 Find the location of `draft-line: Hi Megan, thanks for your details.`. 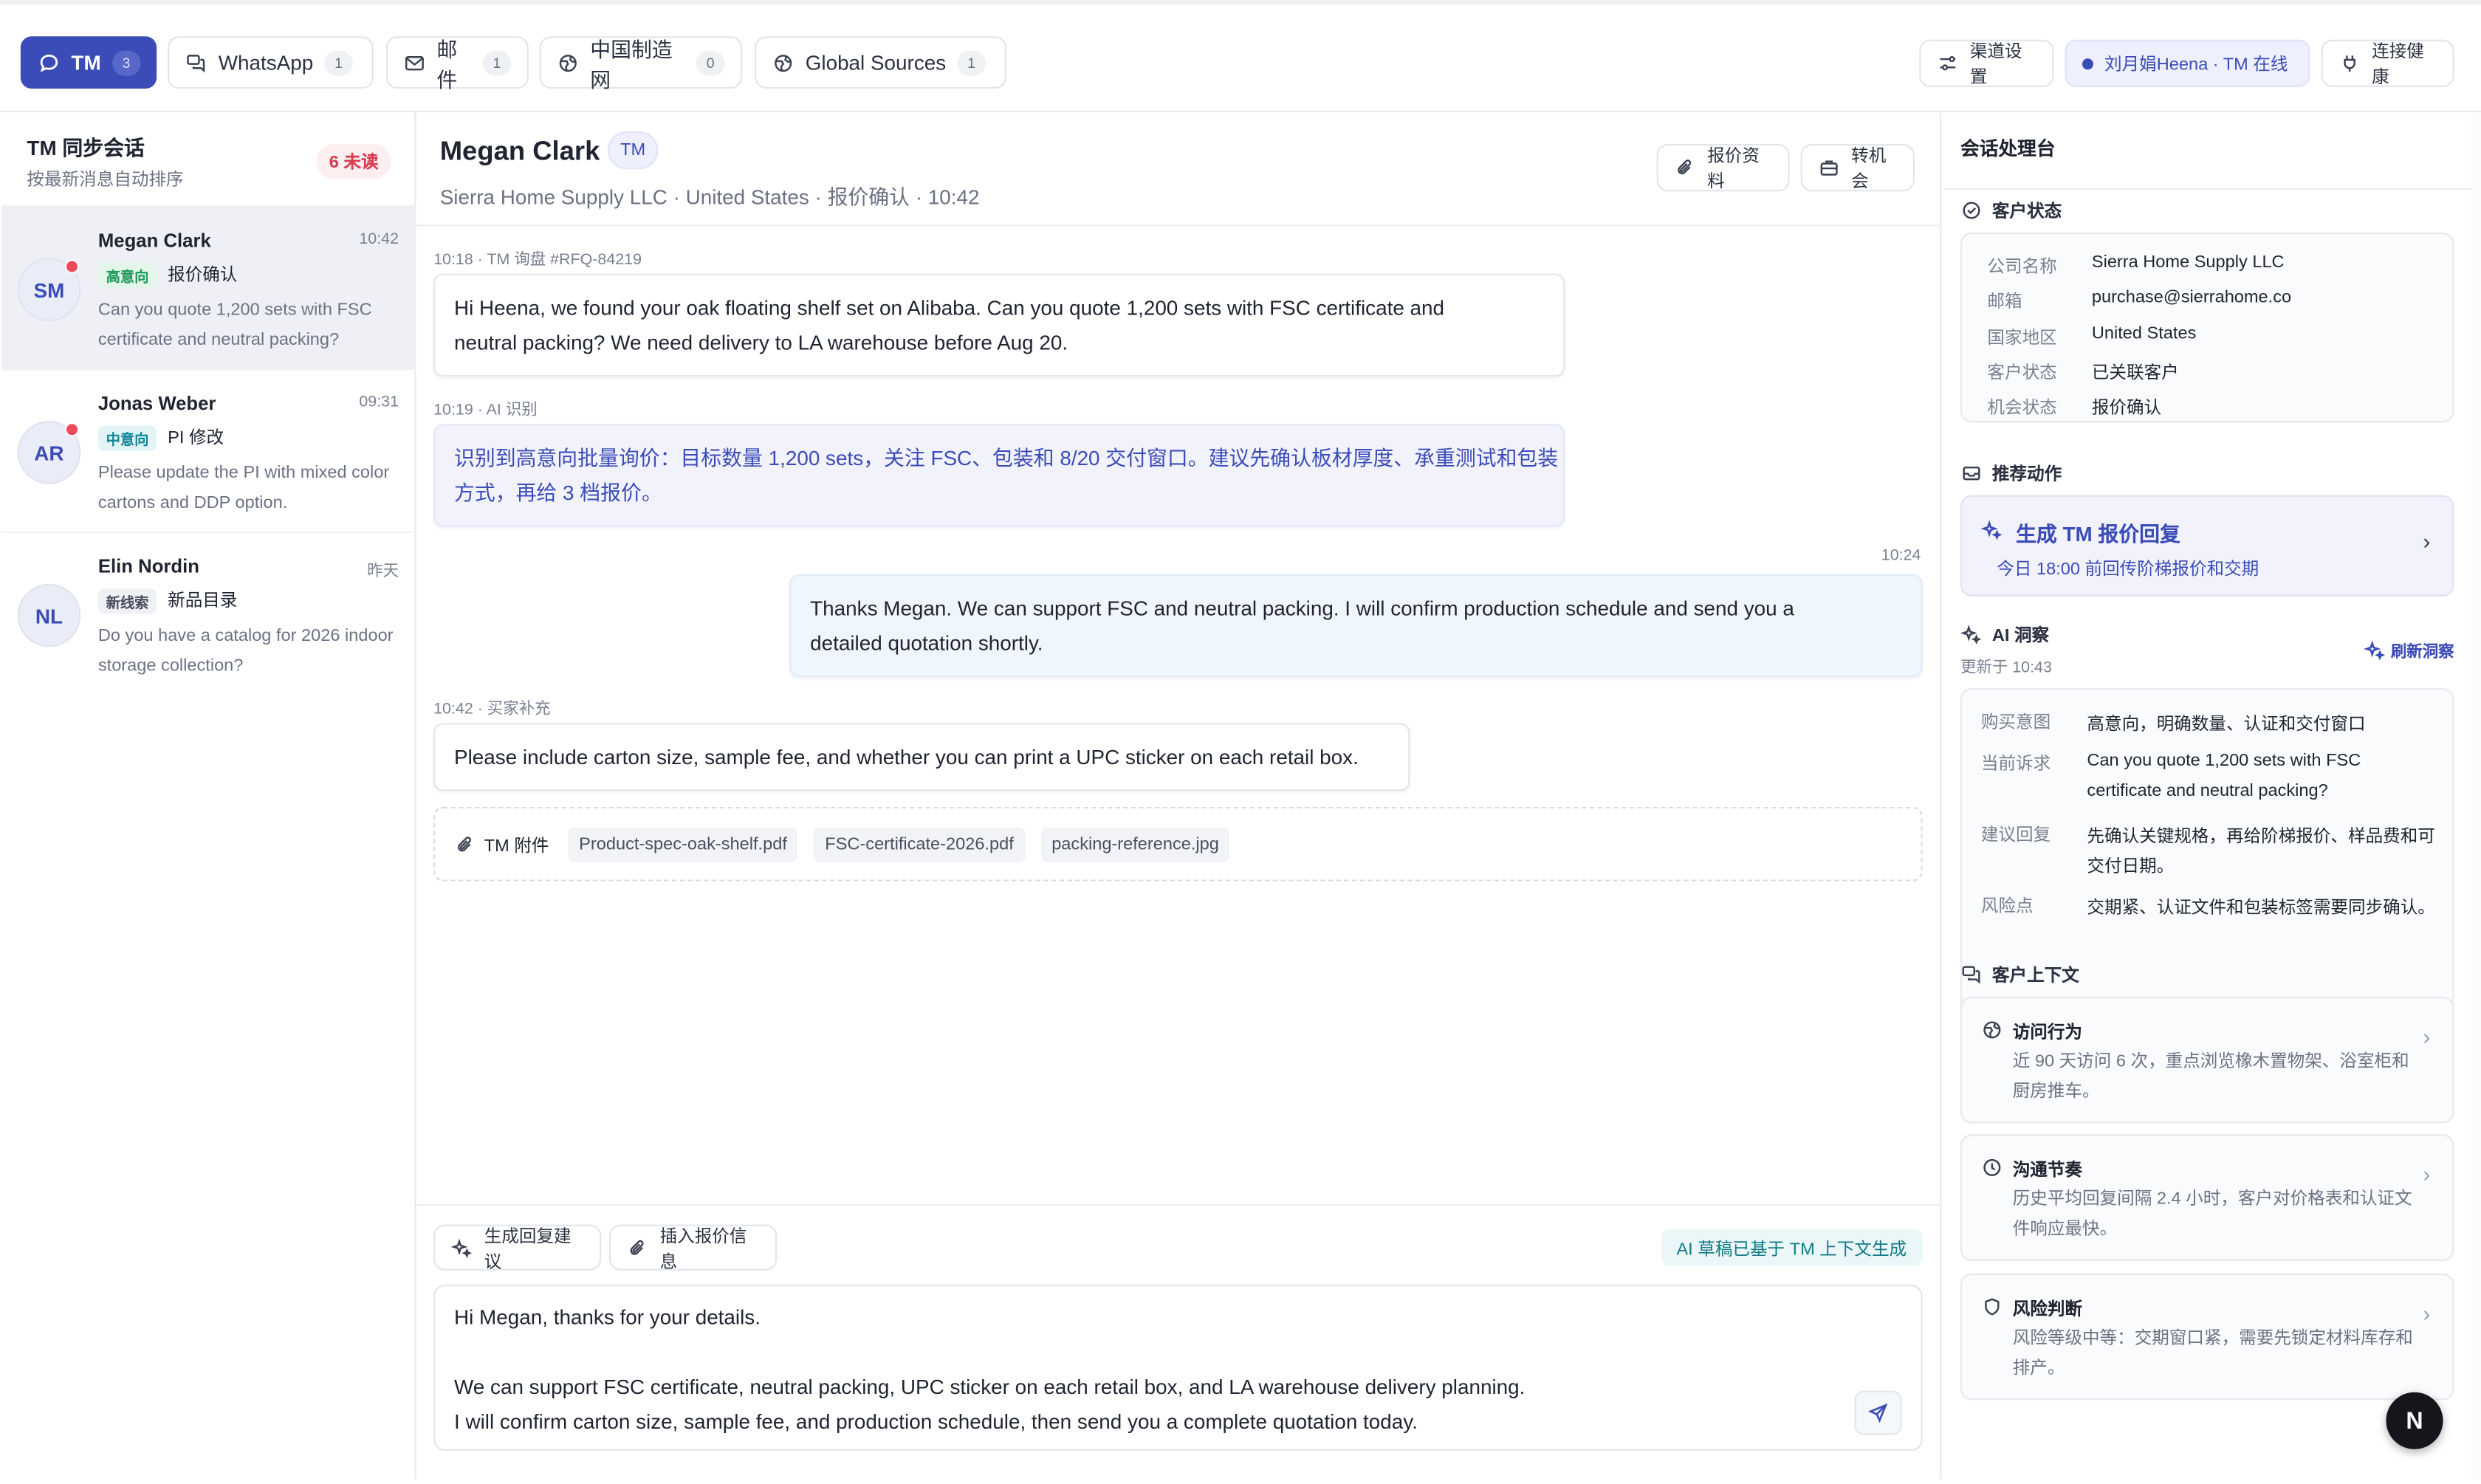

draft-line: Hi Megan, thanks for your details. is located at coordinates (607, 1317).